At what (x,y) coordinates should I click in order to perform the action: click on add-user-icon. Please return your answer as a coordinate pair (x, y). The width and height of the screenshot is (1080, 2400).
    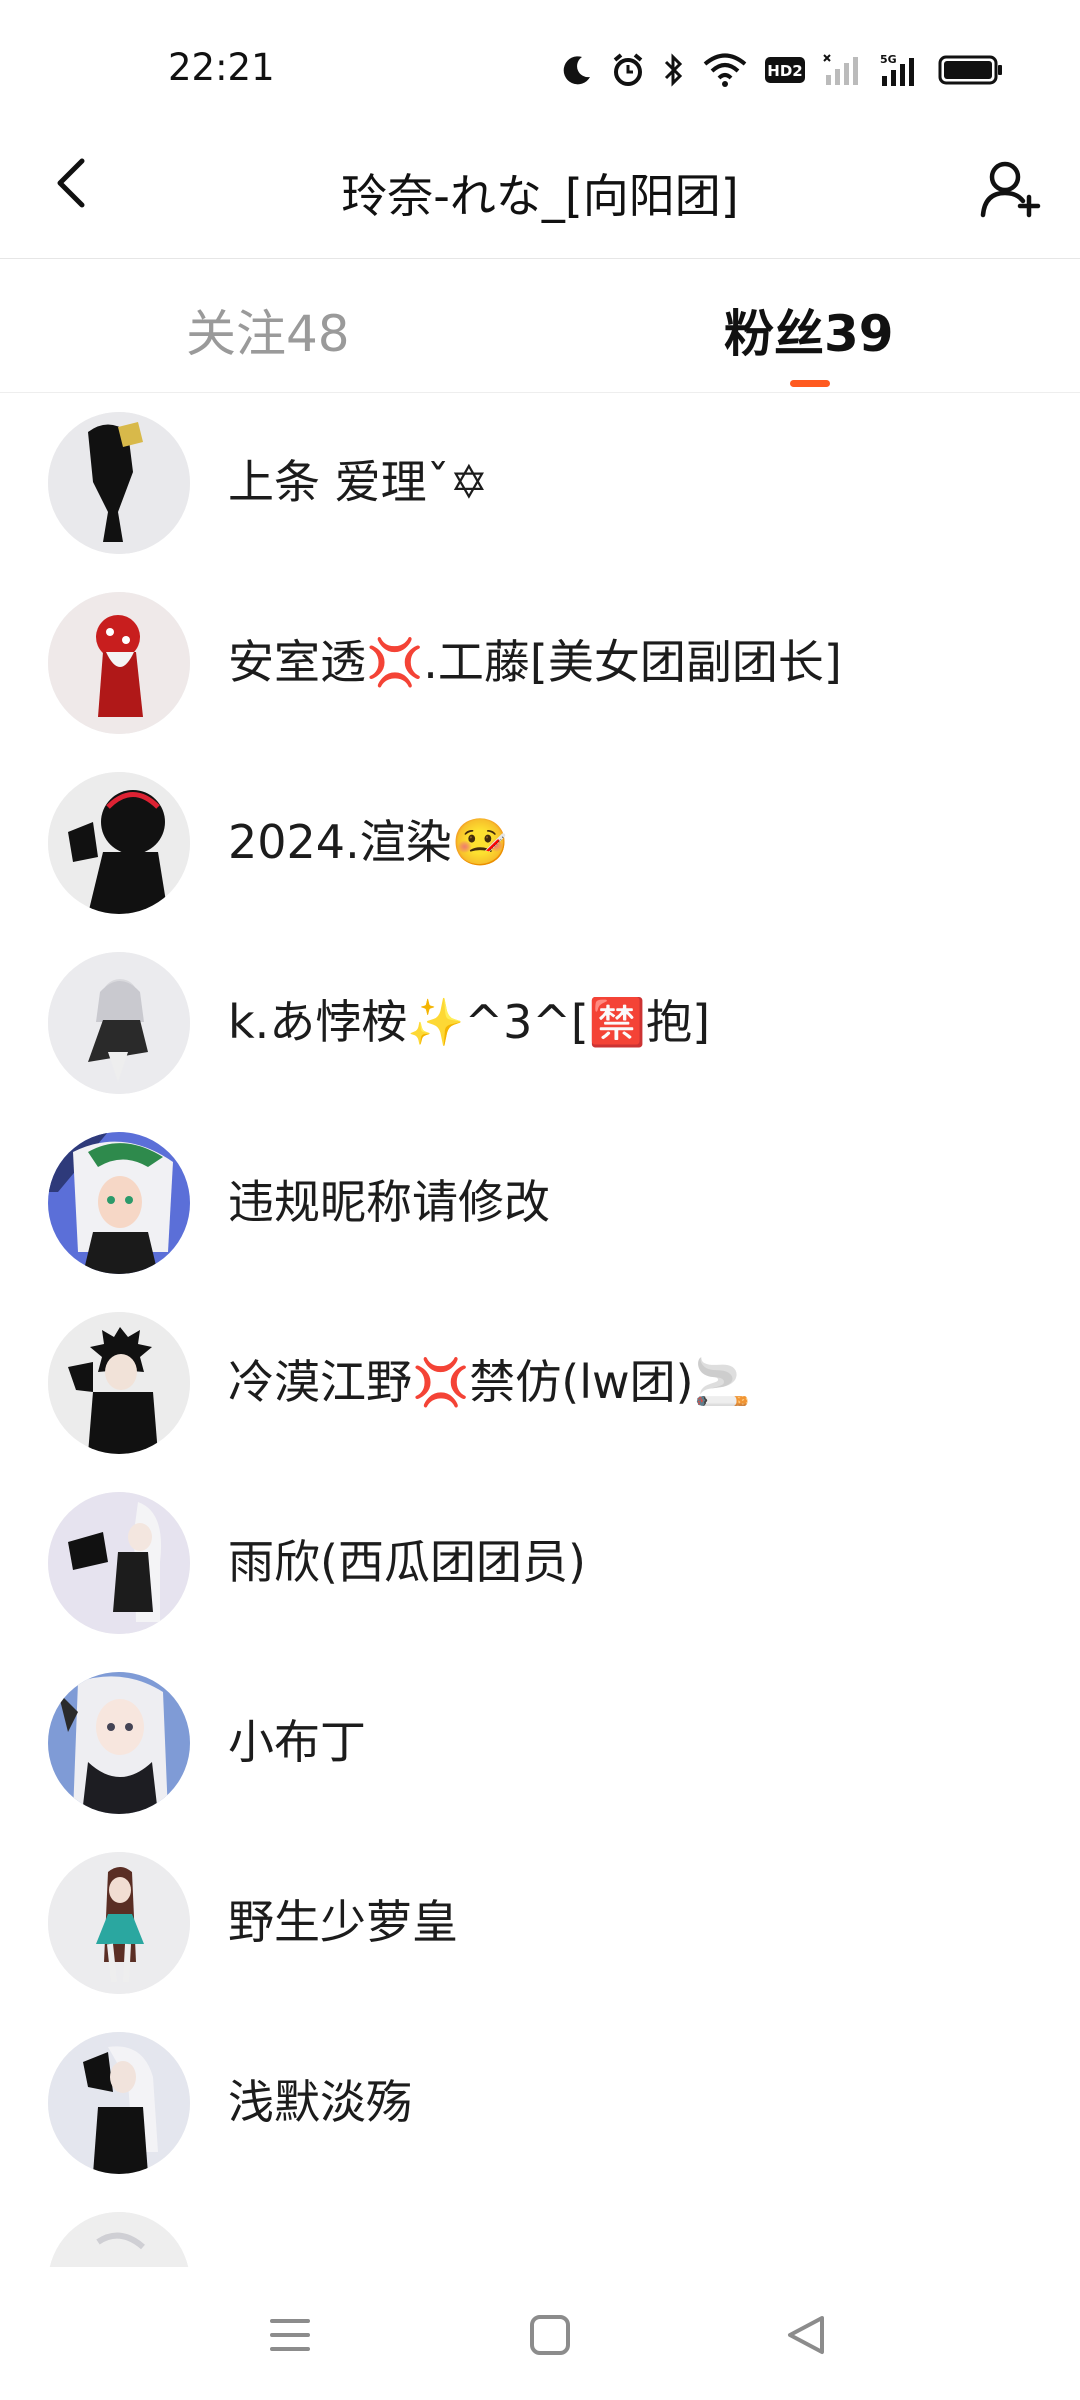
    Looking at the image, I should click on (1010, 190).